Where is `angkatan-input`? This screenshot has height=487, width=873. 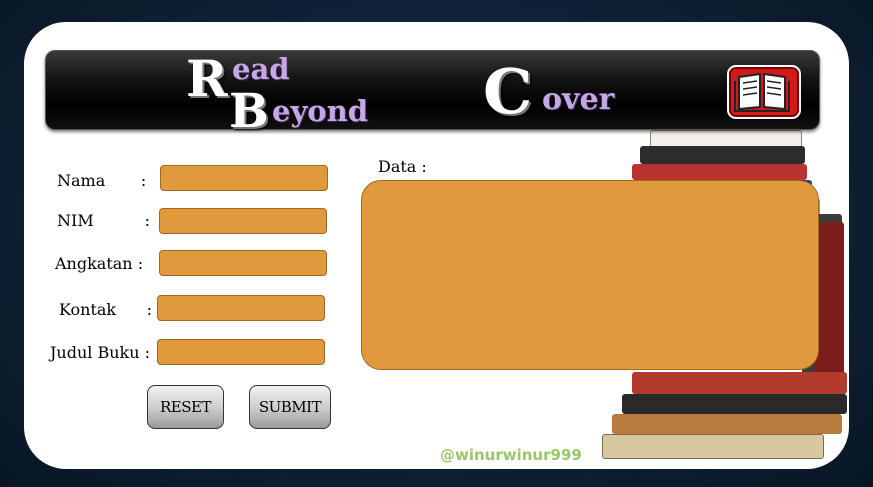 angkatan-input is located at coordinates (243, 263).